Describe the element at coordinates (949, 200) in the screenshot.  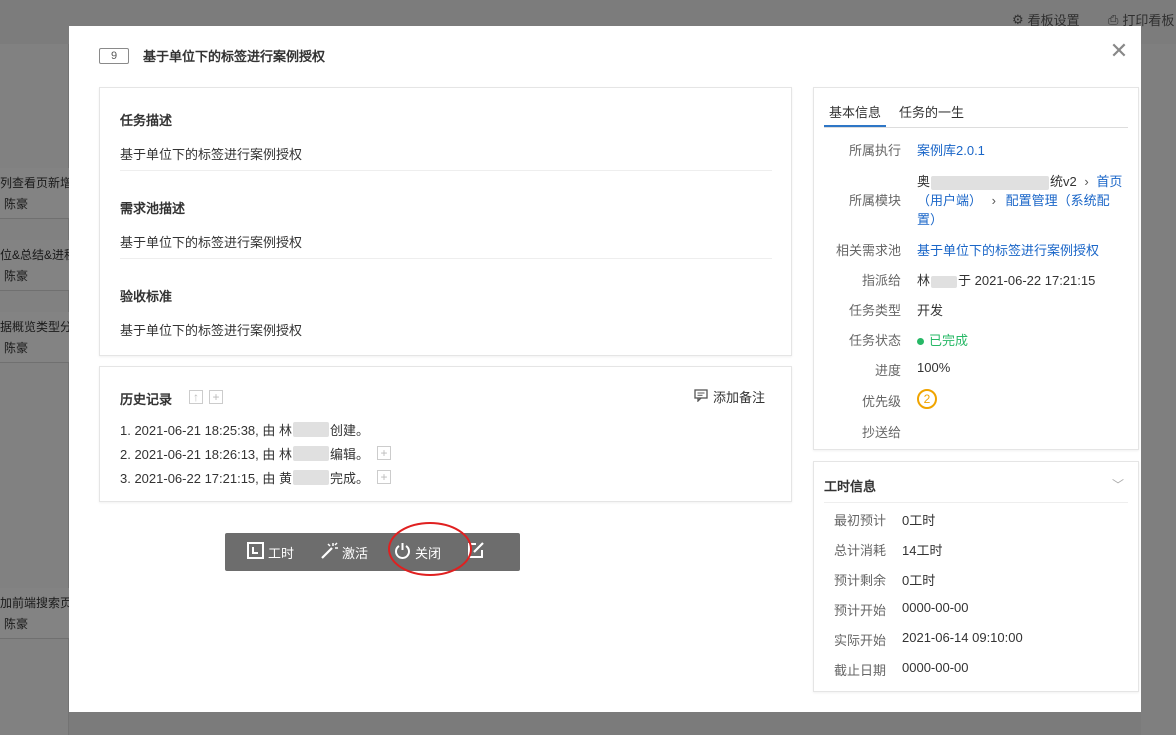
I see `module-user-link: （用户端）` at that location.